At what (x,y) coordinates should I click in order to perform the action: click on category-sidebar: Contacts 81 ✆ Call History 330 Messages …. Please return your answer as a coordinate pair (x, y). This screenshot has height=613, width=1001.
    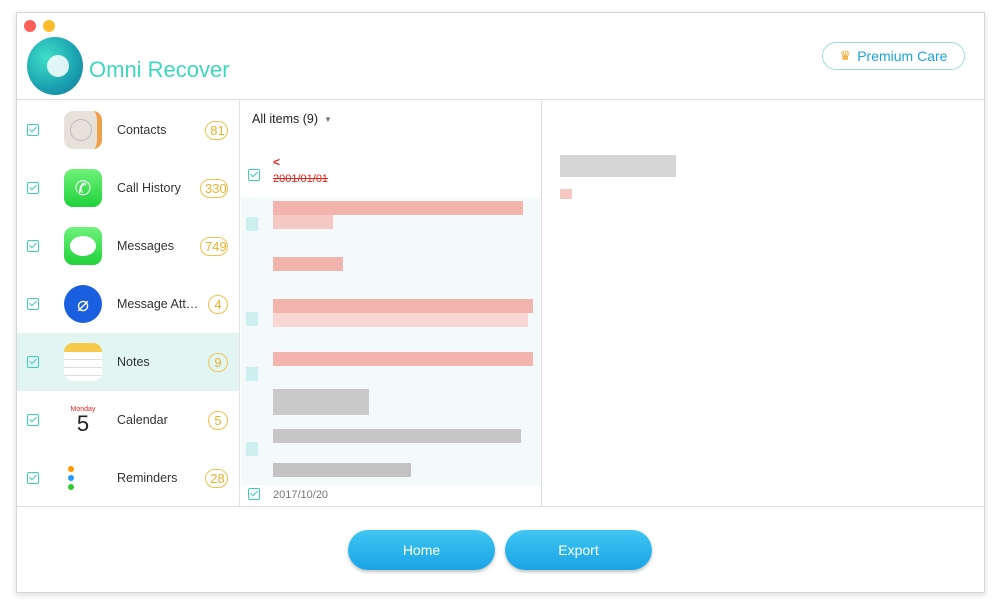
    Looking at the image, I should click on (128, 303).